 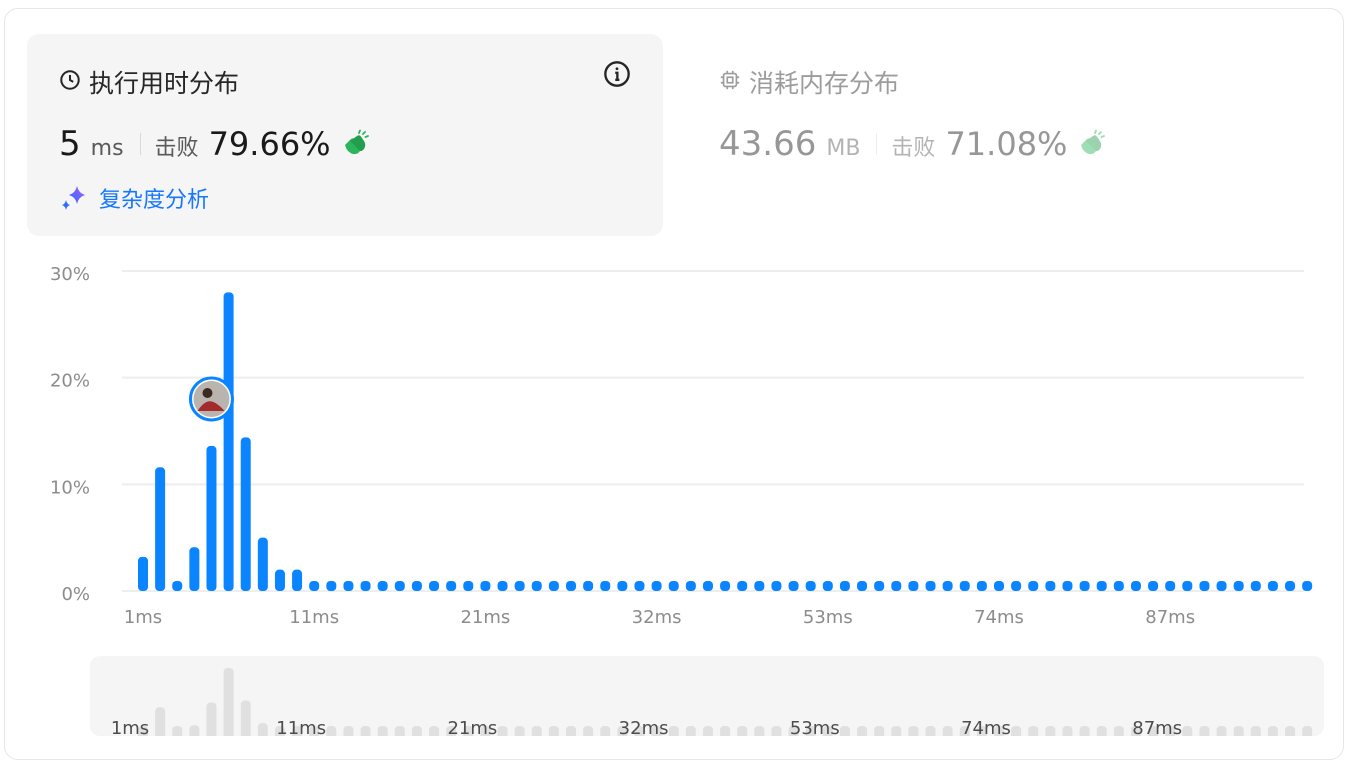 What do you see at coordinates (617, 74) in the screenshot?
I see `info-icon` at bounding box center [617, 74].